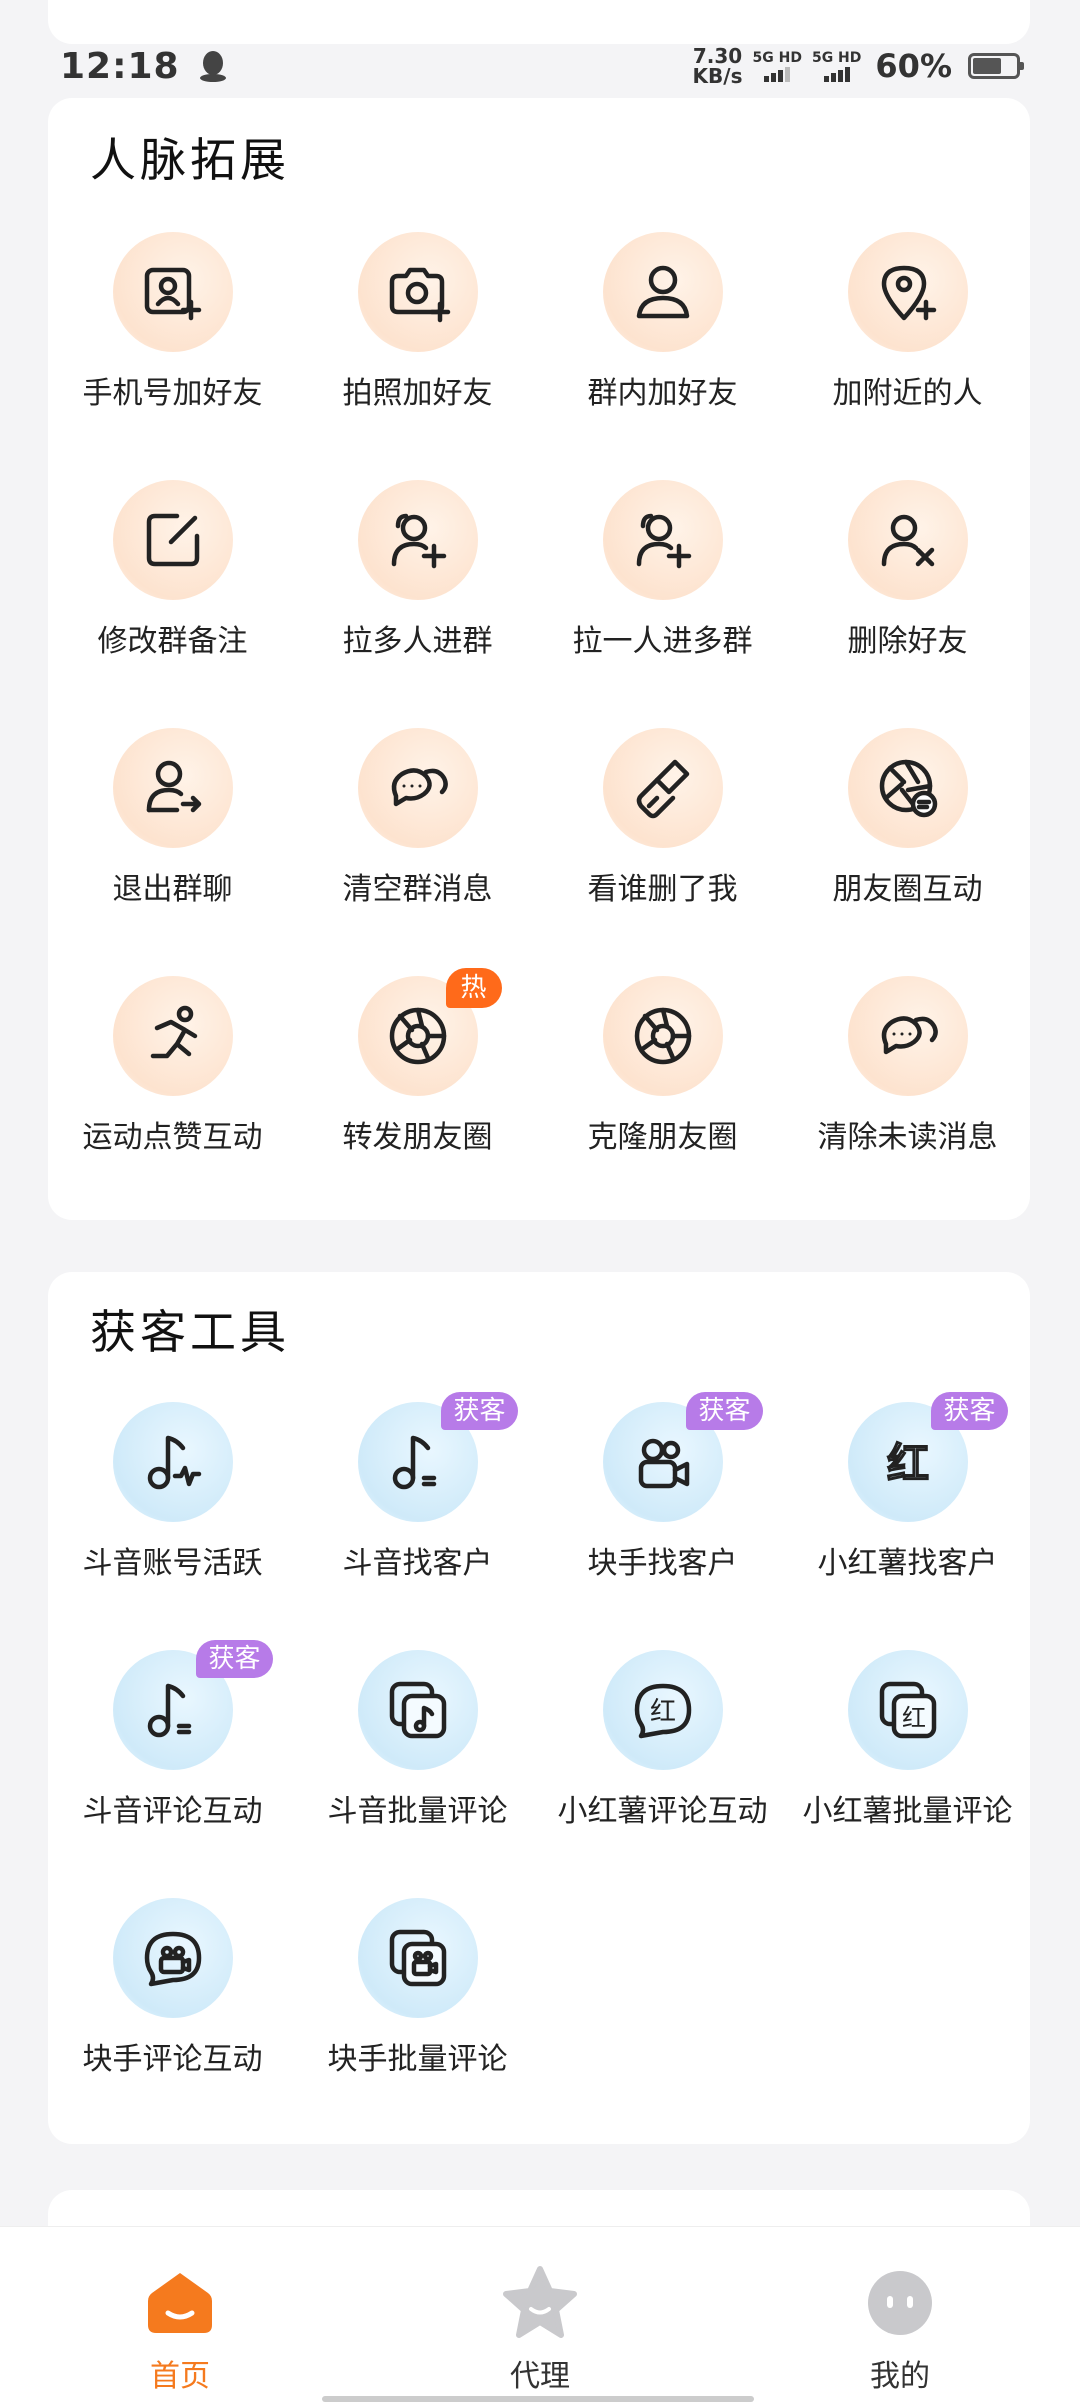 This screenshot has height=2408, width=1080. I want to click on music-pulse-icon, so click(174, 1462).